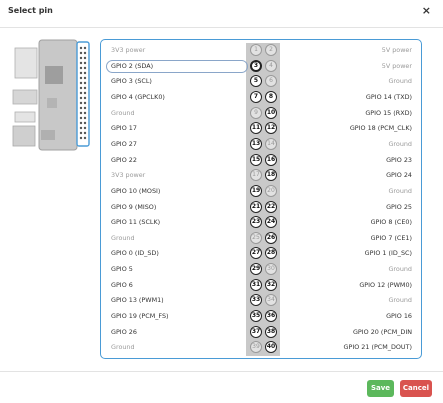  Describe the element at coordinates (271, 222) in the screenshot. I see `pin-24: 24` at that location.